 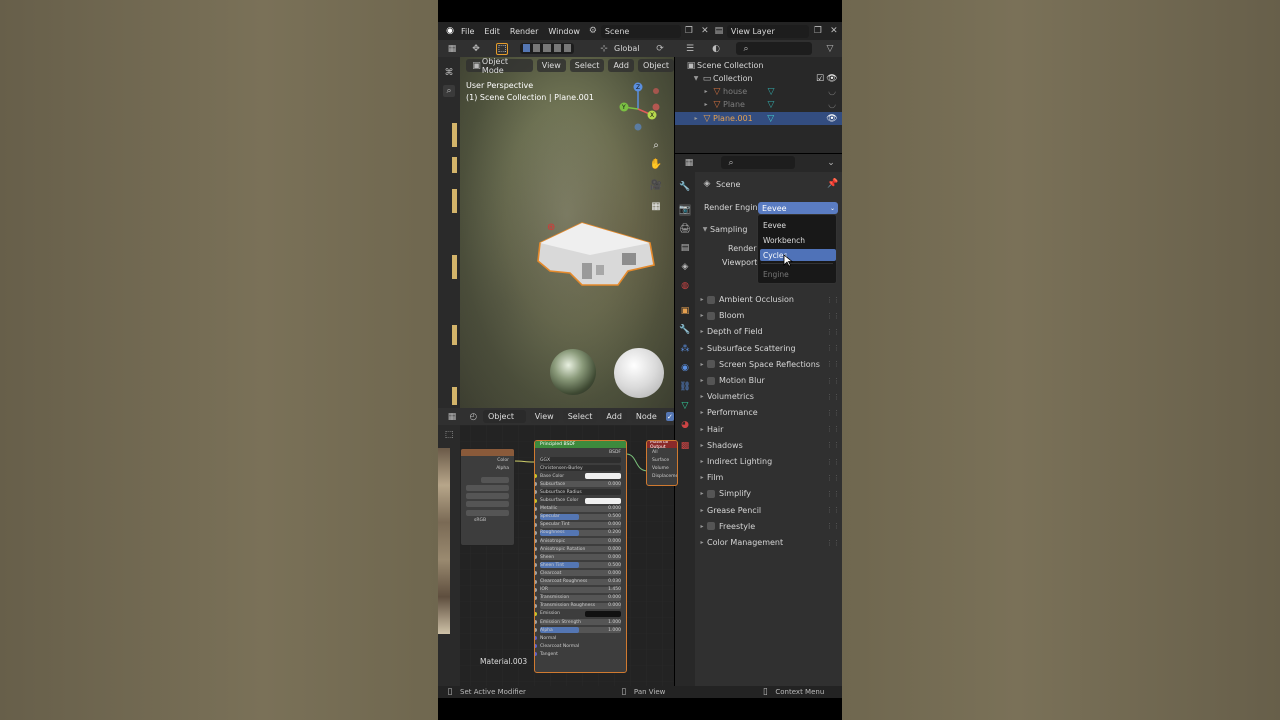 What do you see at coordinates (580, 646) in the screenshot?
I see `bsdf-input-row: Clearcoat Normal` at bounding box center [580, 646].